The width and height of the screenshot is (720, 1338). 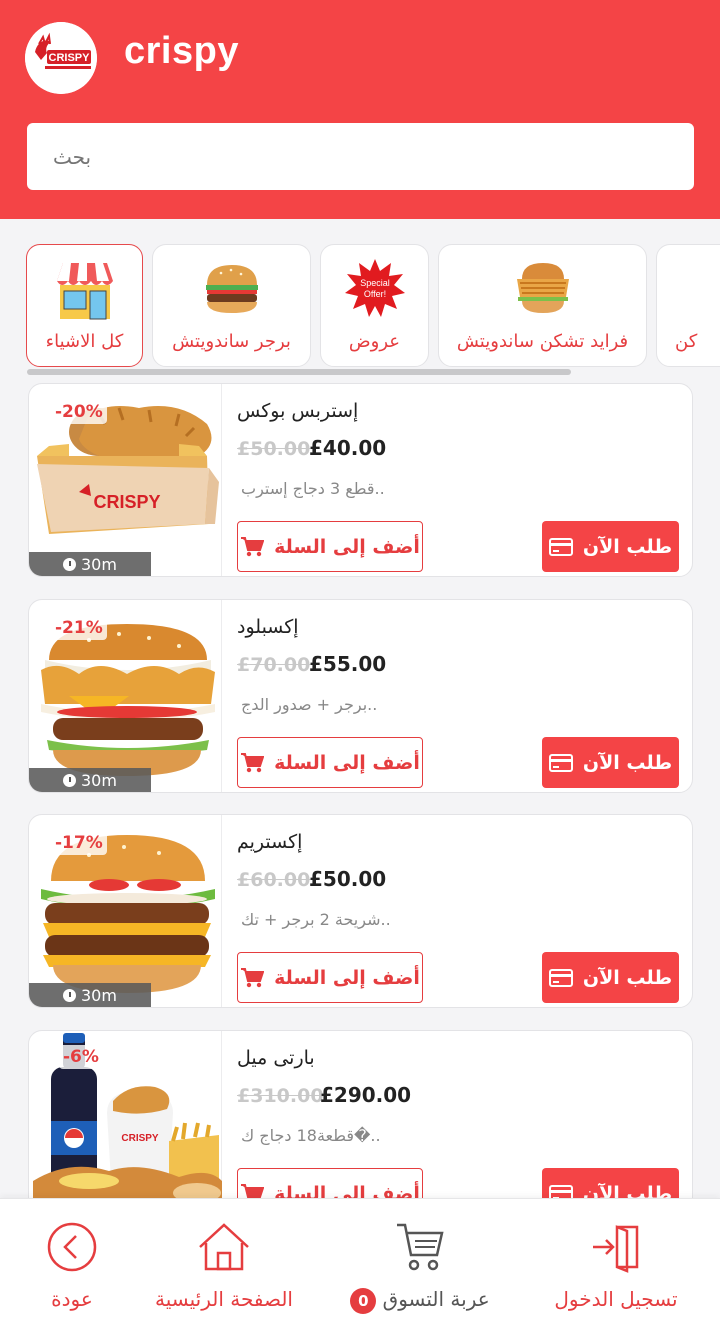 I want to click on category-label: برجر ساندويتش, so click(x=231, y=341).